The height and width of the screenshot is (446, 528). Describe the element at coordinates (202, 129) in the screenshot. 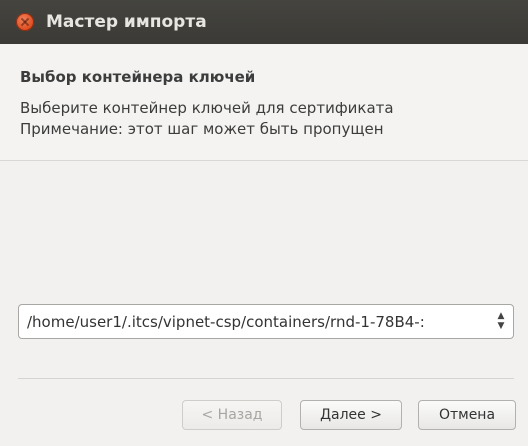

I see `page-note: Примечание: этот шаг может быть пропущен` at that location.